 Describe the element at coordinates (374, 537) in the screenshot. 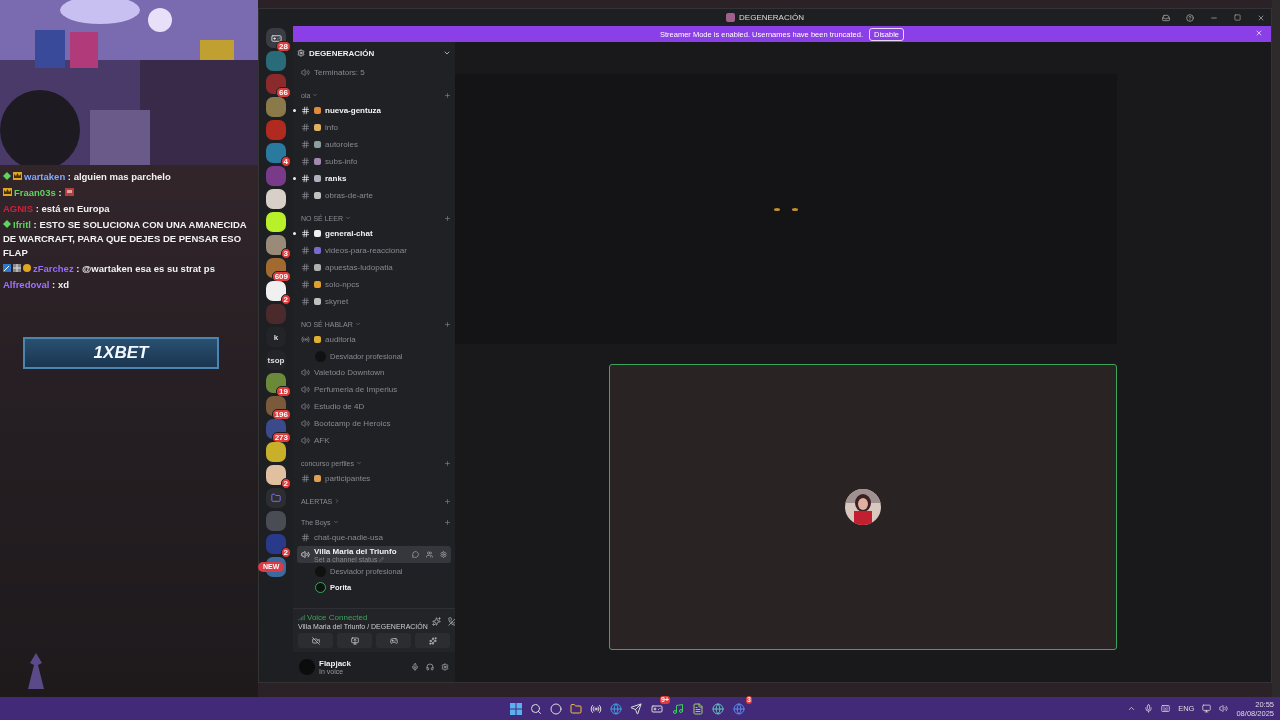

I see `text-channel: chat-que-nadie-usa` at that location.